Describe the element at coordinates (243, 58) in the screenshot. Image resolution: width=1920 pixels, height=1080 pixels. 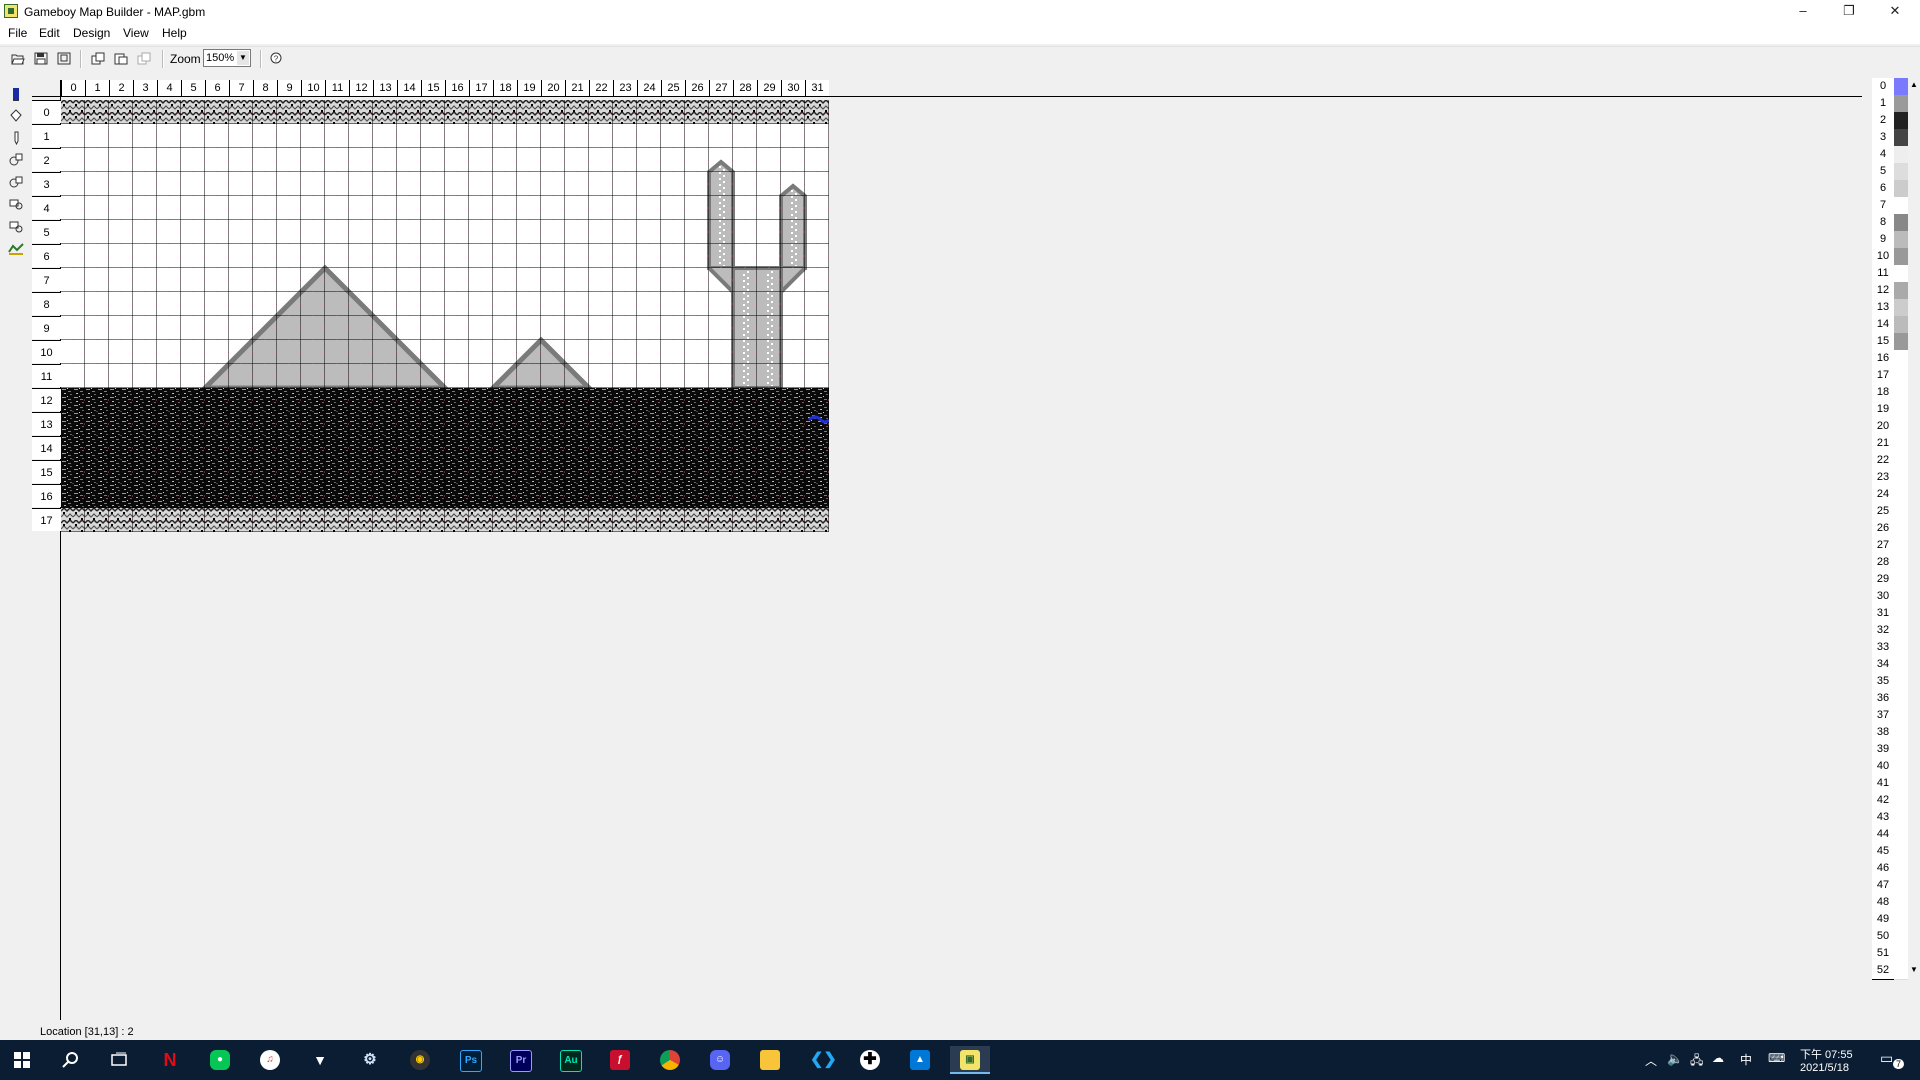
I see `chevron-down-icon: ▼` at that location.